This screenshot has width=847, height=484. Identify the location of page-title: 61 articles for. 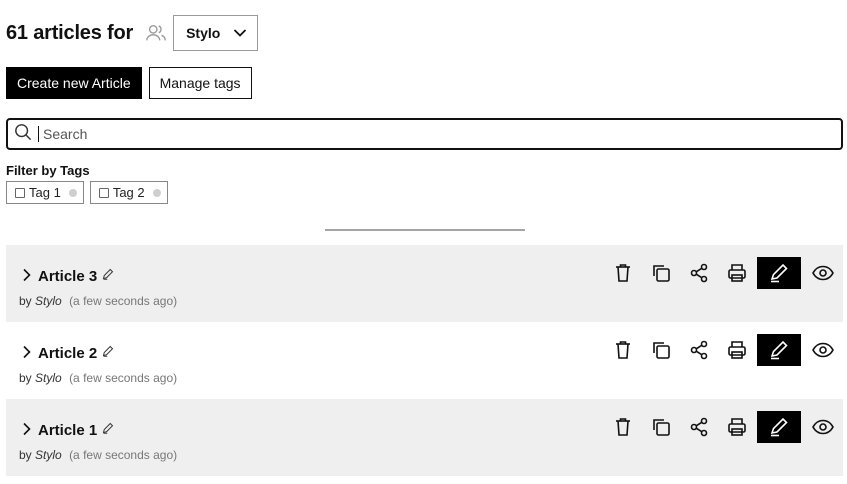
(70, 32).